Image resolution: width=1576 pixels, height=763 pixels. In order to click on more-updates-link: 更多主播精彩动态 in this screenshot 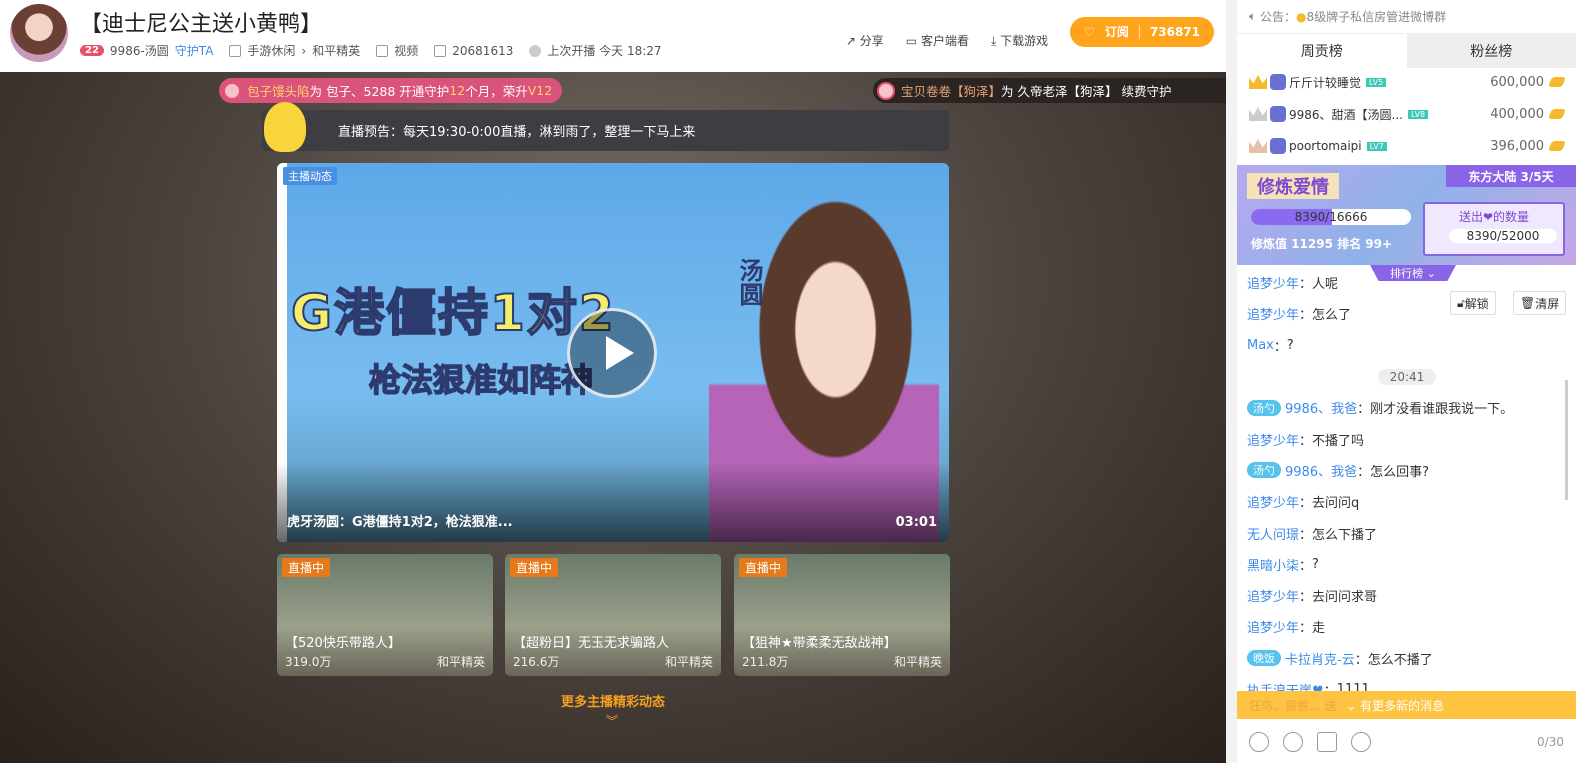, I will do `click(613, 700)`.